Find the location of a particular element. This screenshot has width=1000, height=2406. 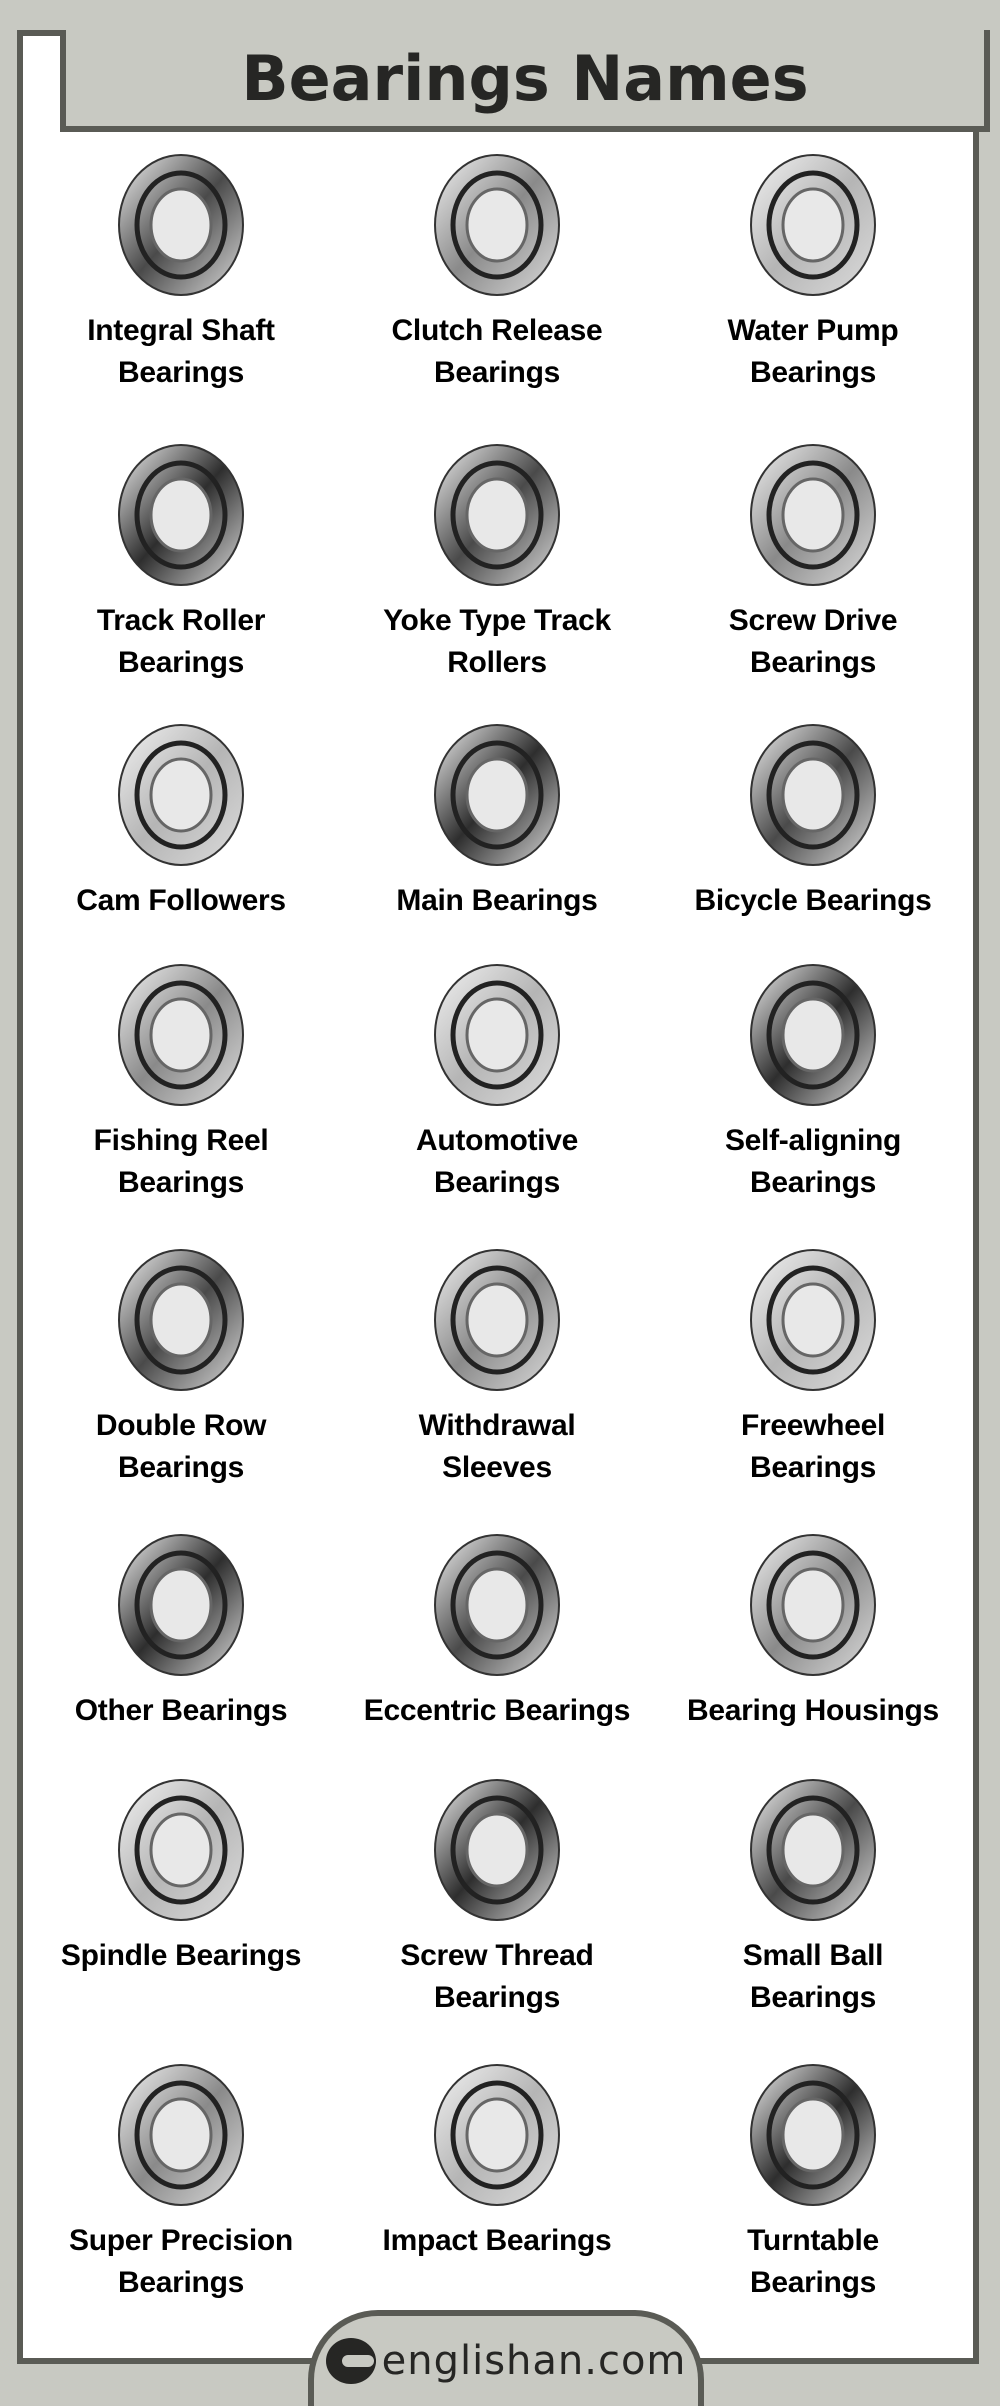

bearing-item: Freewheel Bearings is located at coordinates (813, 1367).